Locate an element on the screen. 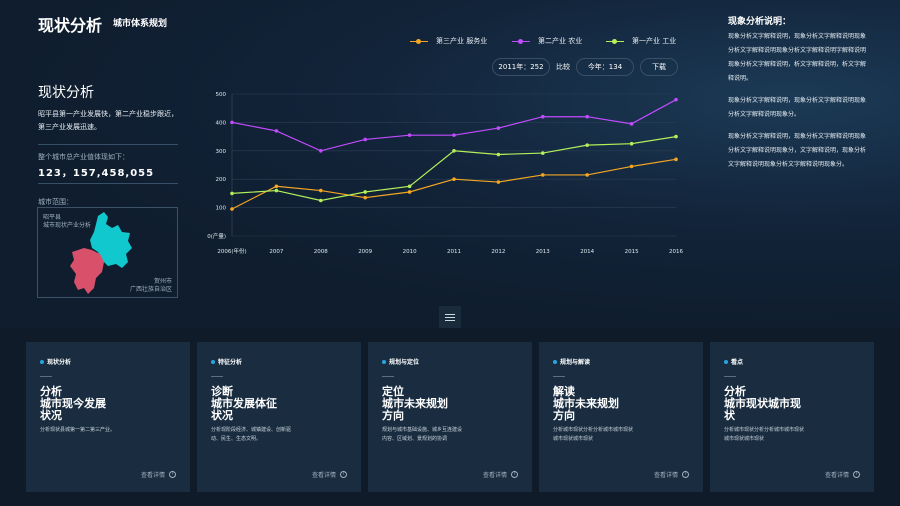  menu-toggle-button is located at coordinates (450, 317).